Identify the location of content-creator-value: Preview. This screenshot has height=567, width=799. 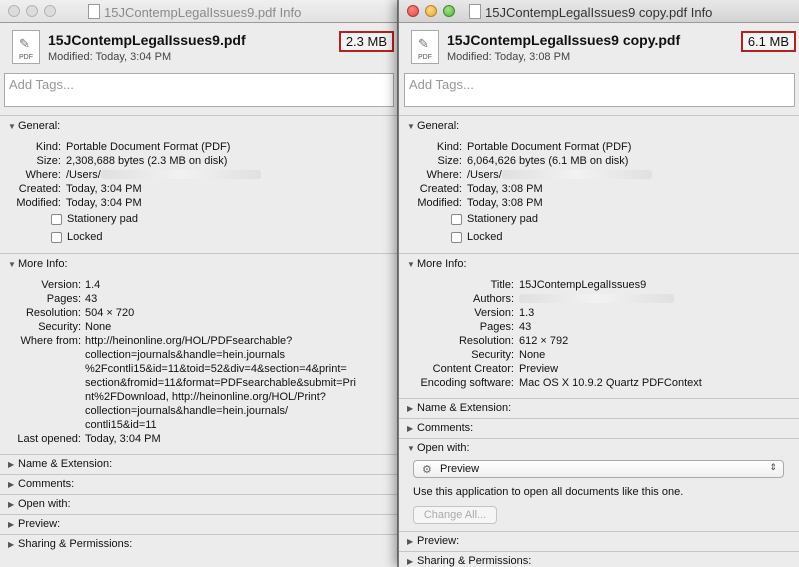
(539, 369).